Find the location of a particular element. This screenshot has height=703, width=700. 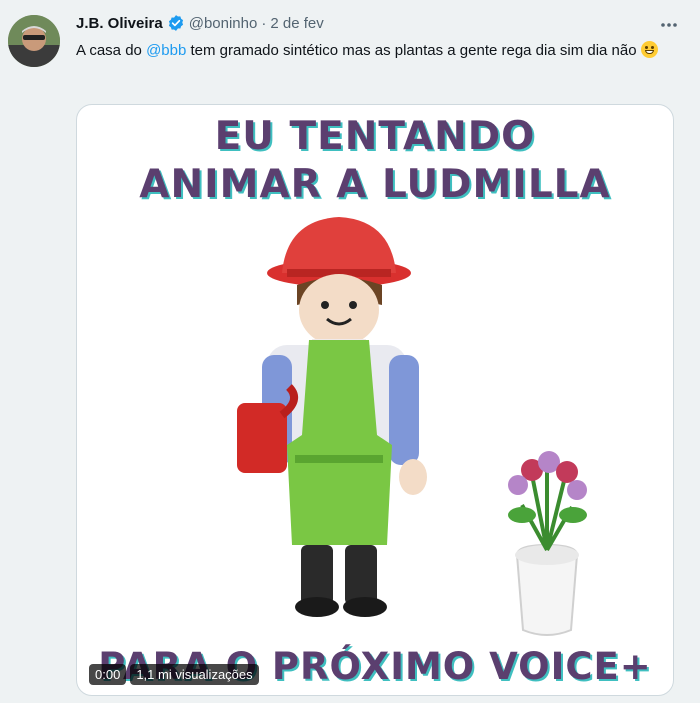

flower-pot is located at coordinates (547, 543).